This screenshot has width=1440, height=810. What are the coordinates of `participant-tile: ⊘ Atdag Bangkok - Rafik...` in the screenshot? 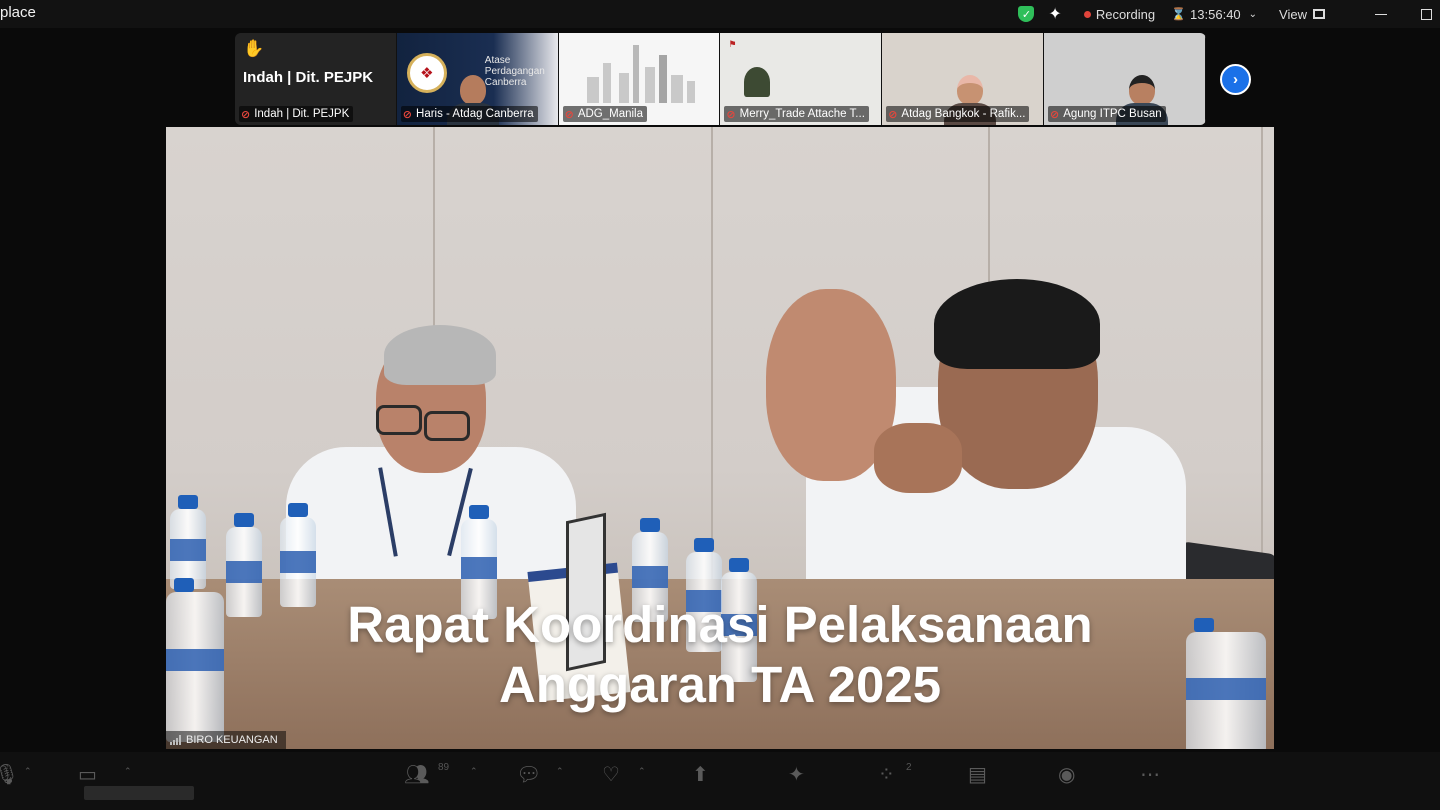 It's located at (963, 79).